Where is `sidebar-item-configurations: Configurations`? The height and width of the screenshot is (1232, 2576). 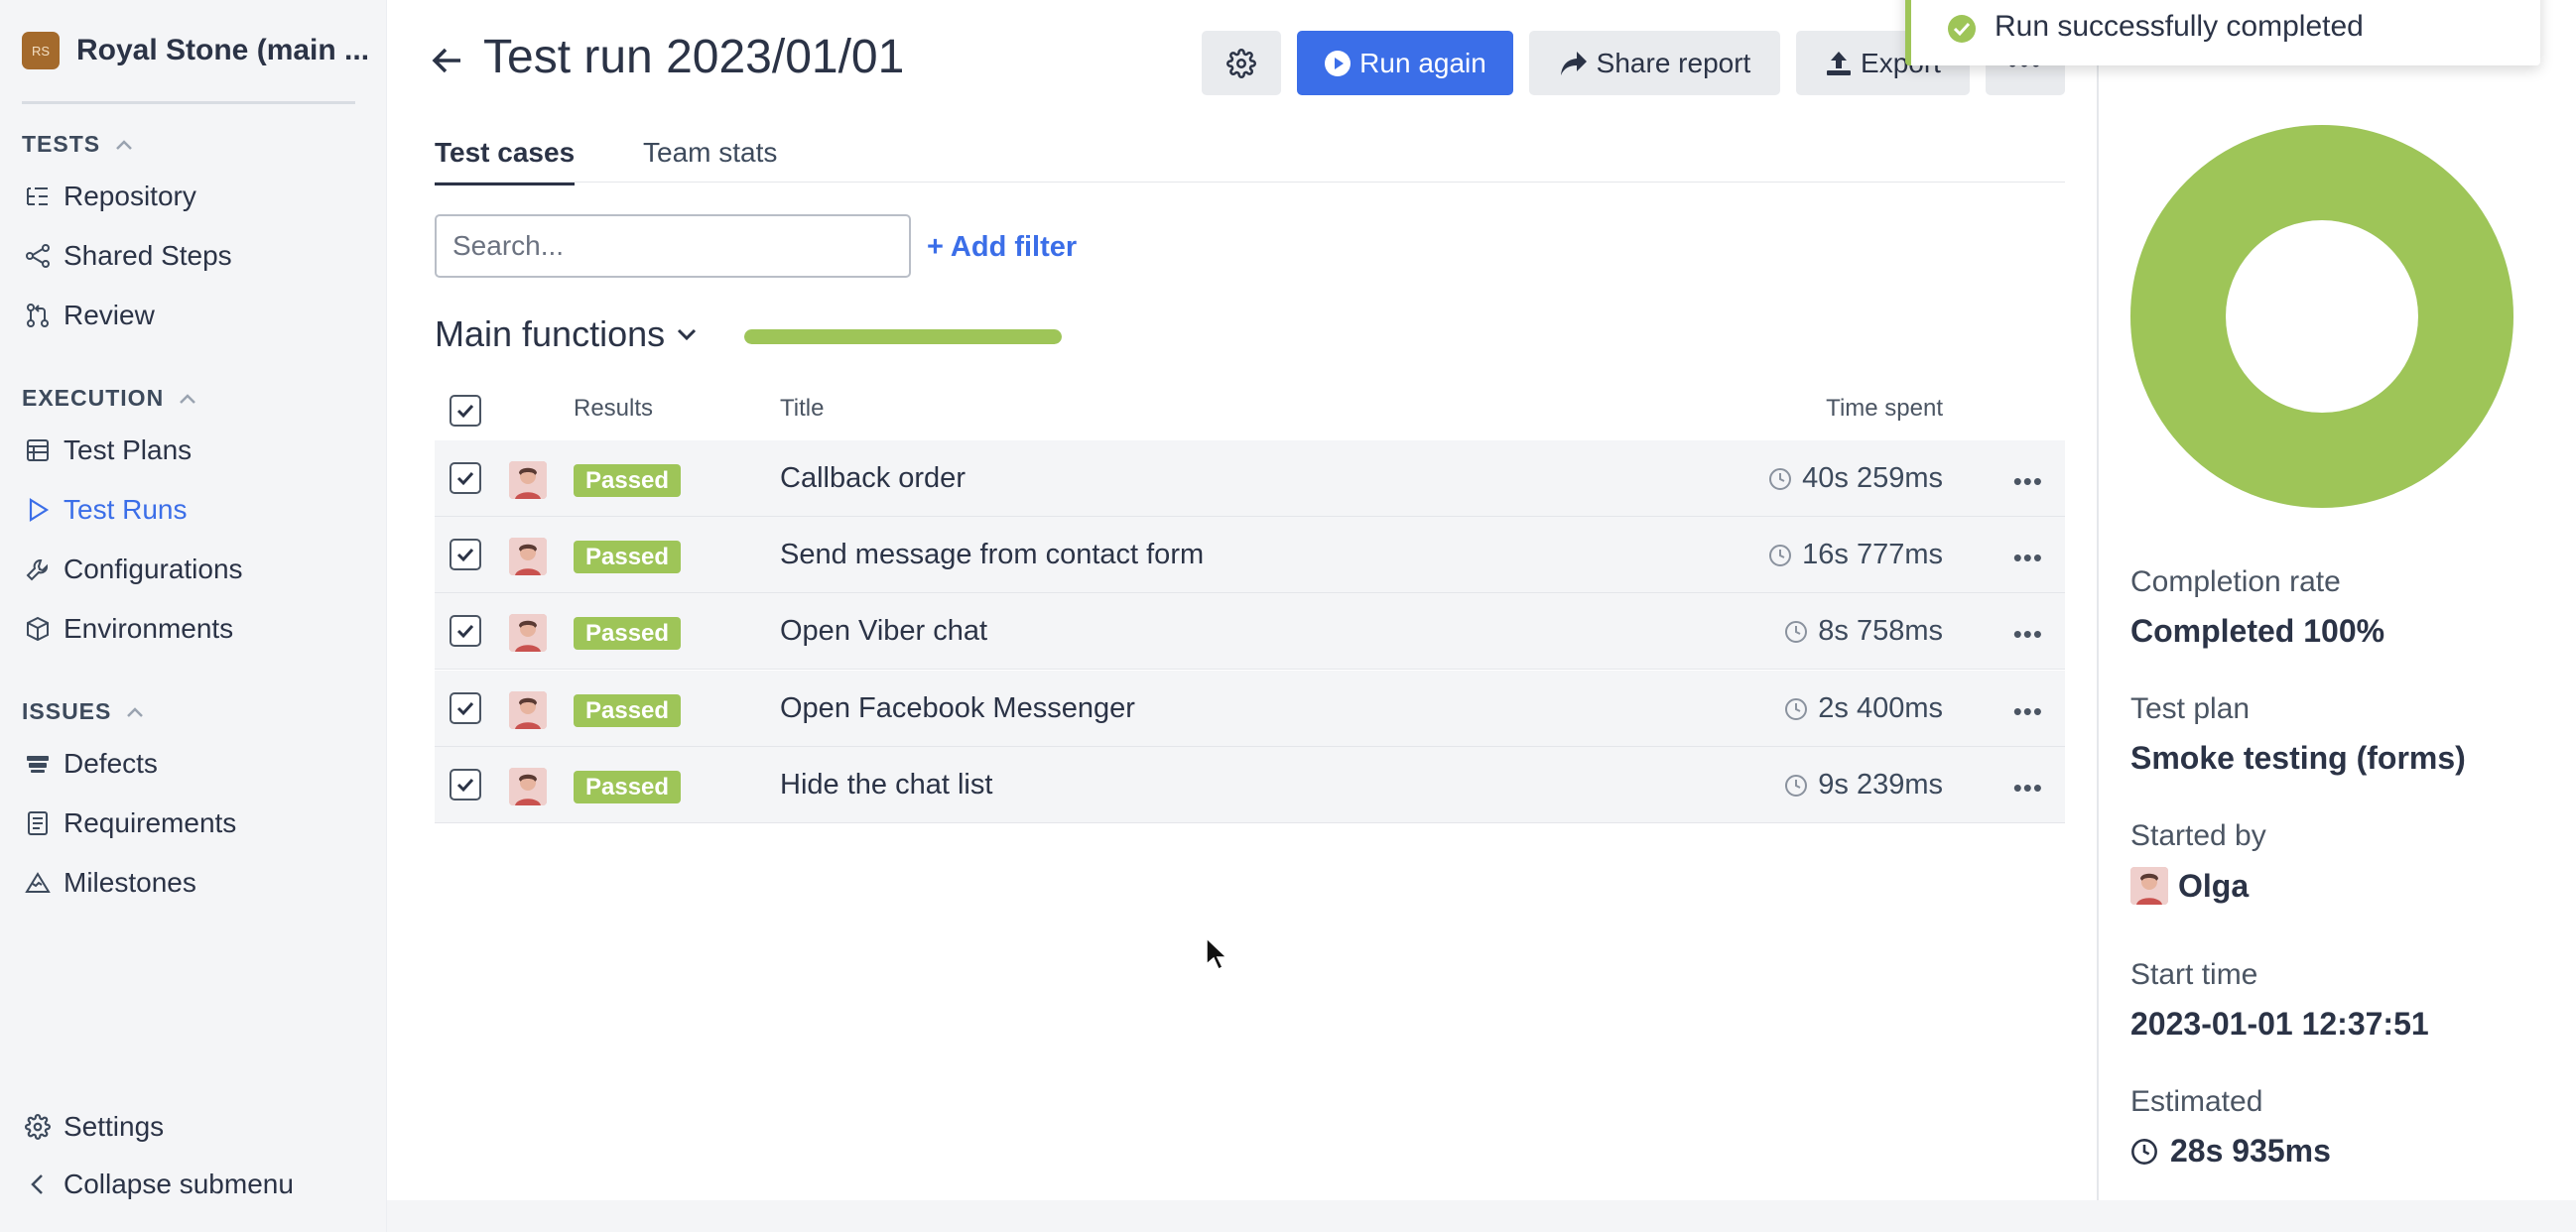
sidebar-item-configurations: Configurations is located at coordinates (133, 569).